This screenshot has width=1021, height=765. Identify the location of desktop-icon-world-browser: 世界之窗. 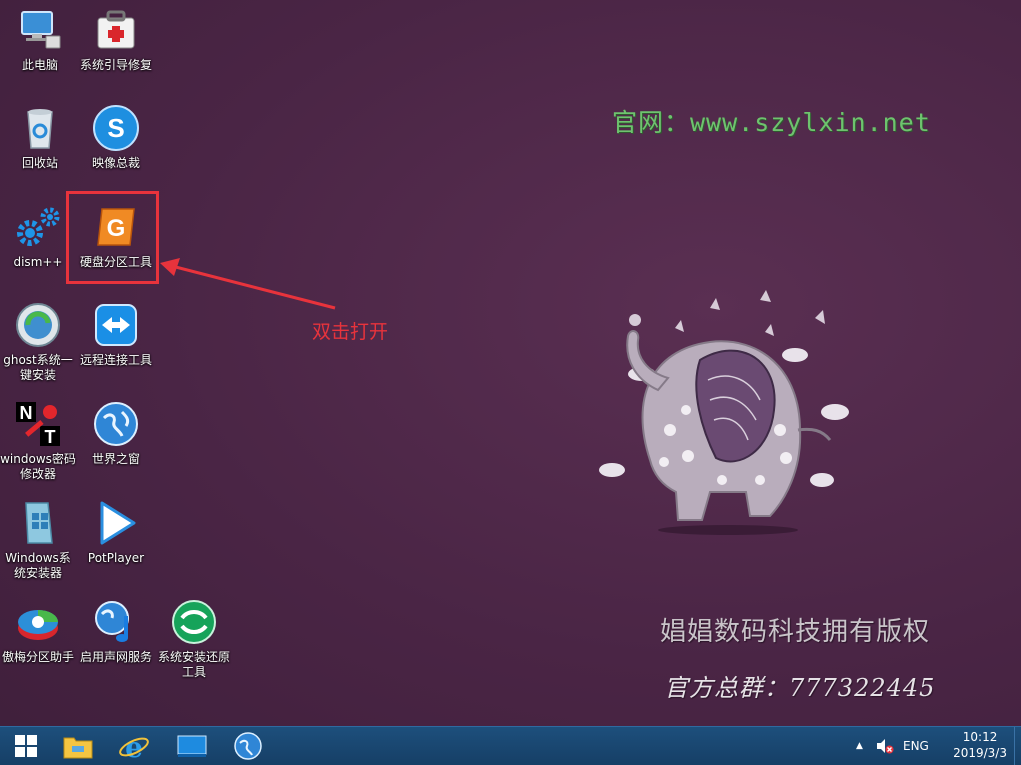
(116, 433).